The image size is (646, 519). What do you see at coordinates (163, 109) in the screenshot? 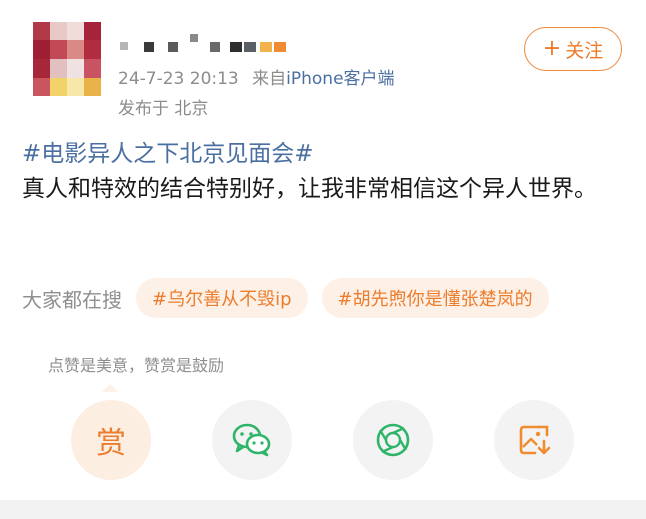
I see `post-location: 发布于 北京` at bounding box center [163, 109].